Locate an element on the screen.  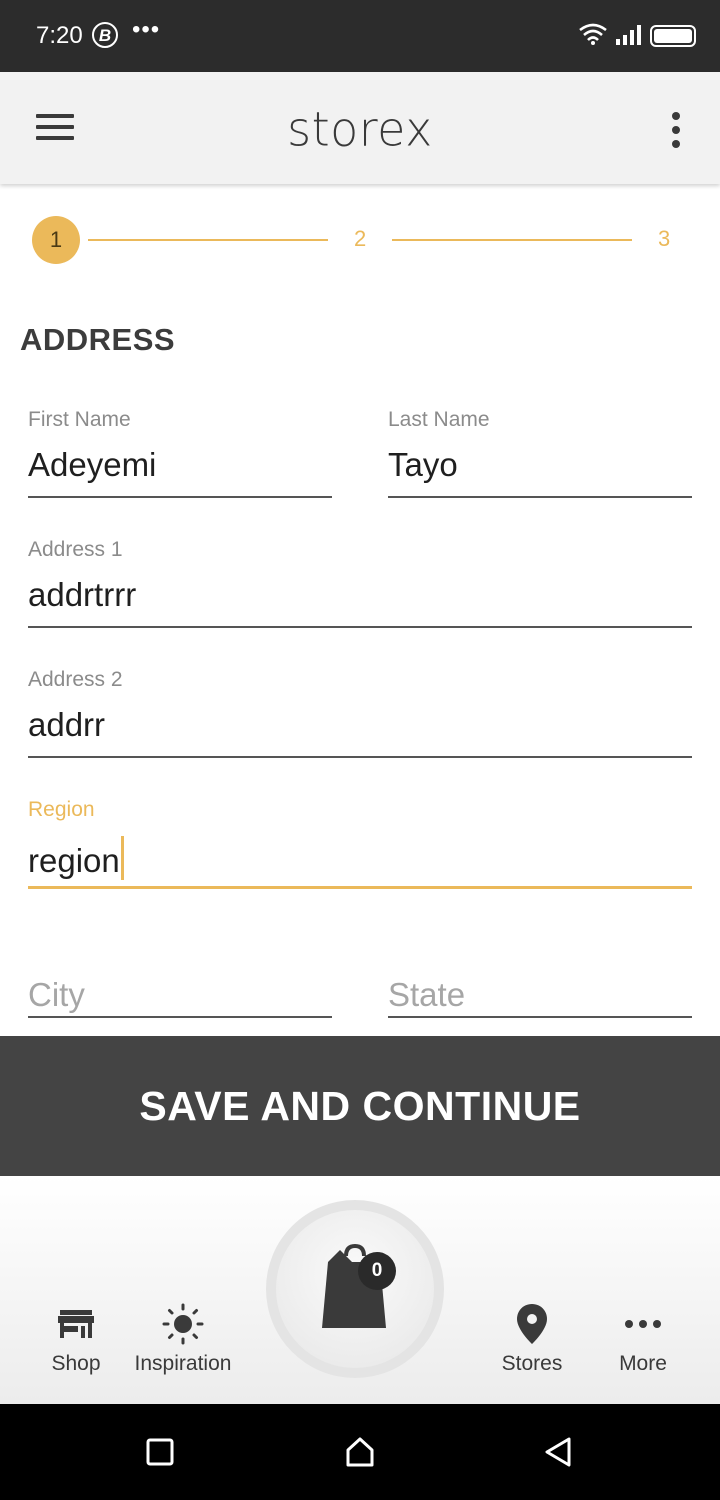
app-bar: storex is located at coordinates (360, 128).